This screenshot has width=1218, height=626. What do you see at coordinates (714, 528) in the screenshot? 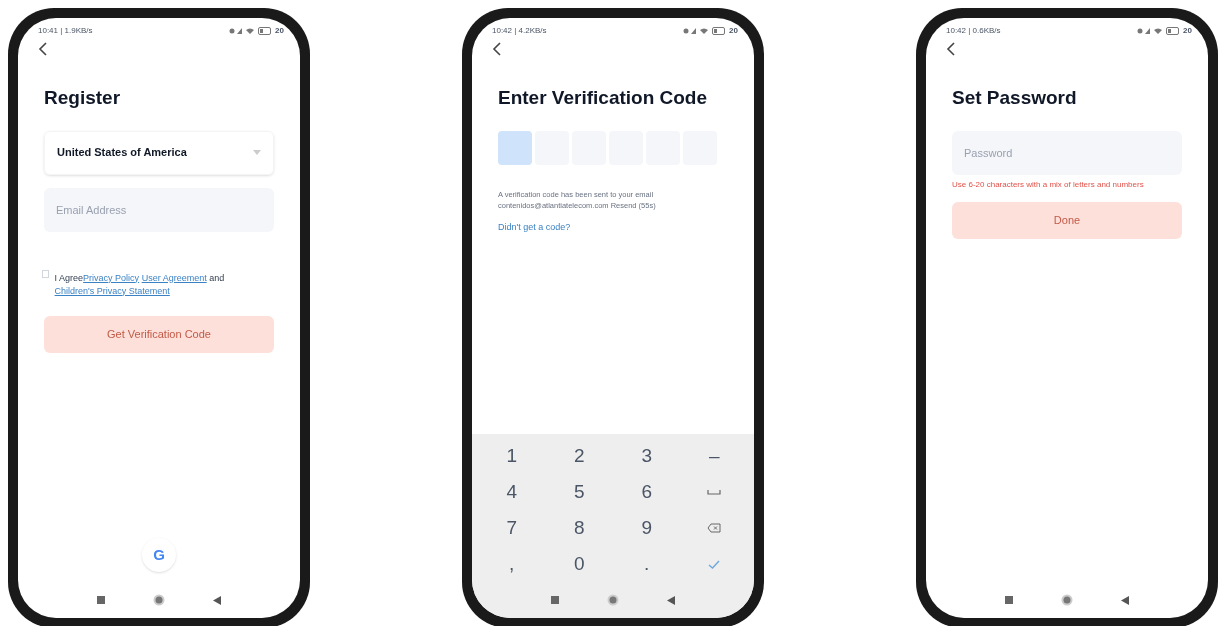
I see `backspace-icon` at bounding box center [714, 528].